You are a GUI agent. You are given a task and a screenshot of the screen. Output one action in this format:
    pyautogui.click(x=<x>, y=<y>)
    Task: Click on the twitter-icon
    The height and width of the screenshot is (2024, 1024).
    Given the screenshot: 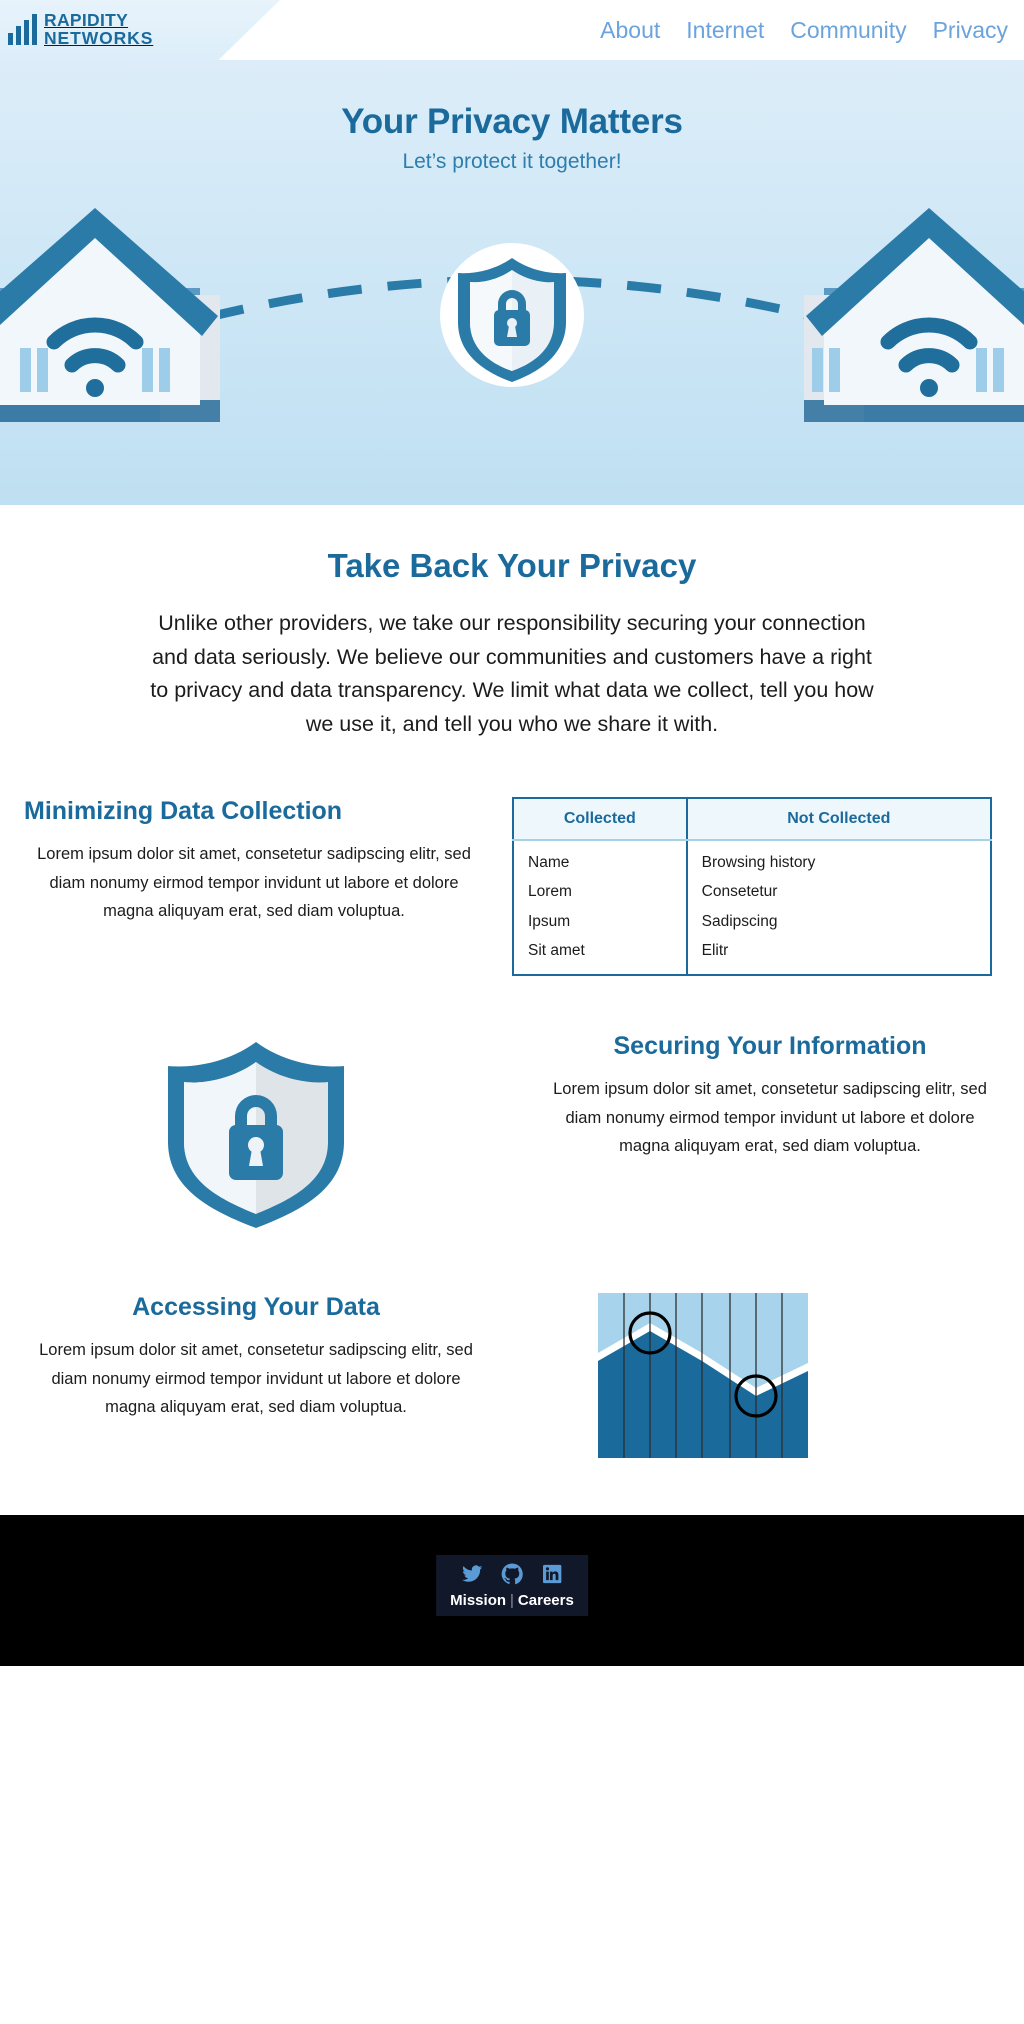 What is the action you would take?
    pyautogui.click(x=472, y=1574)
    